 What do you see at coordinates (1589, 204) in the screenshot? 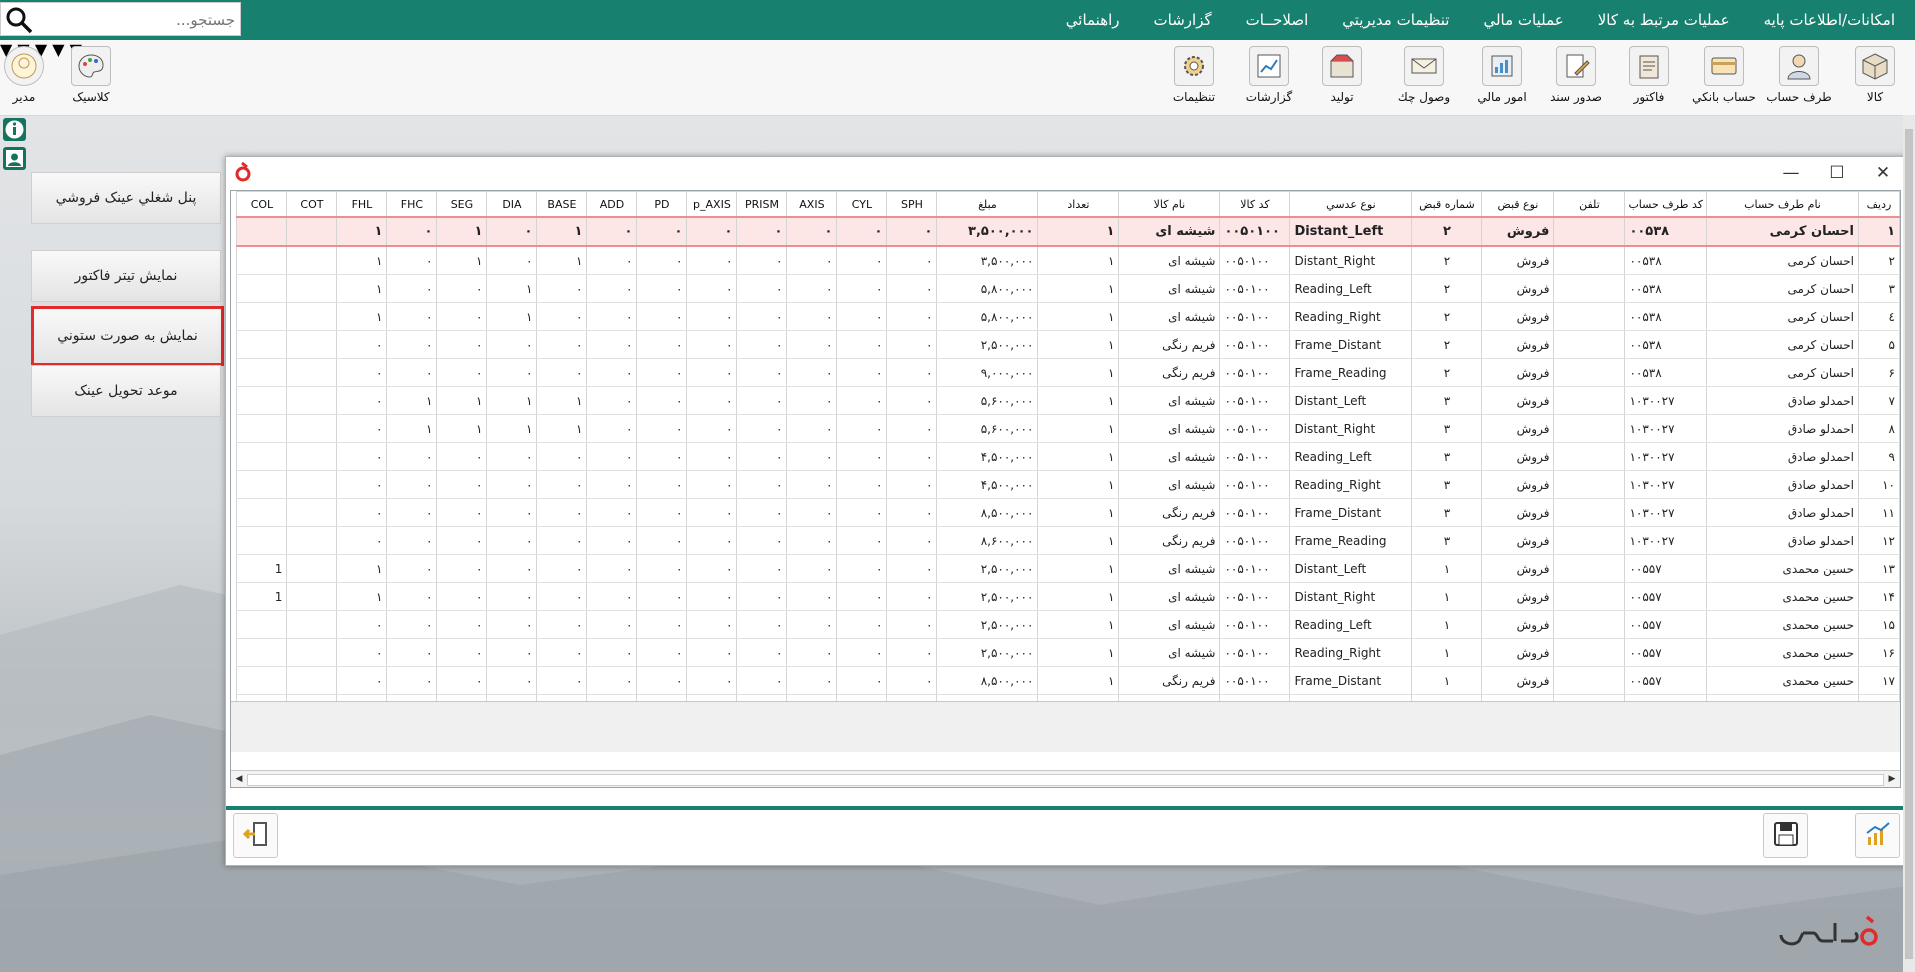
I see `column-header: تلفن` at bounding box center [1589, 204].